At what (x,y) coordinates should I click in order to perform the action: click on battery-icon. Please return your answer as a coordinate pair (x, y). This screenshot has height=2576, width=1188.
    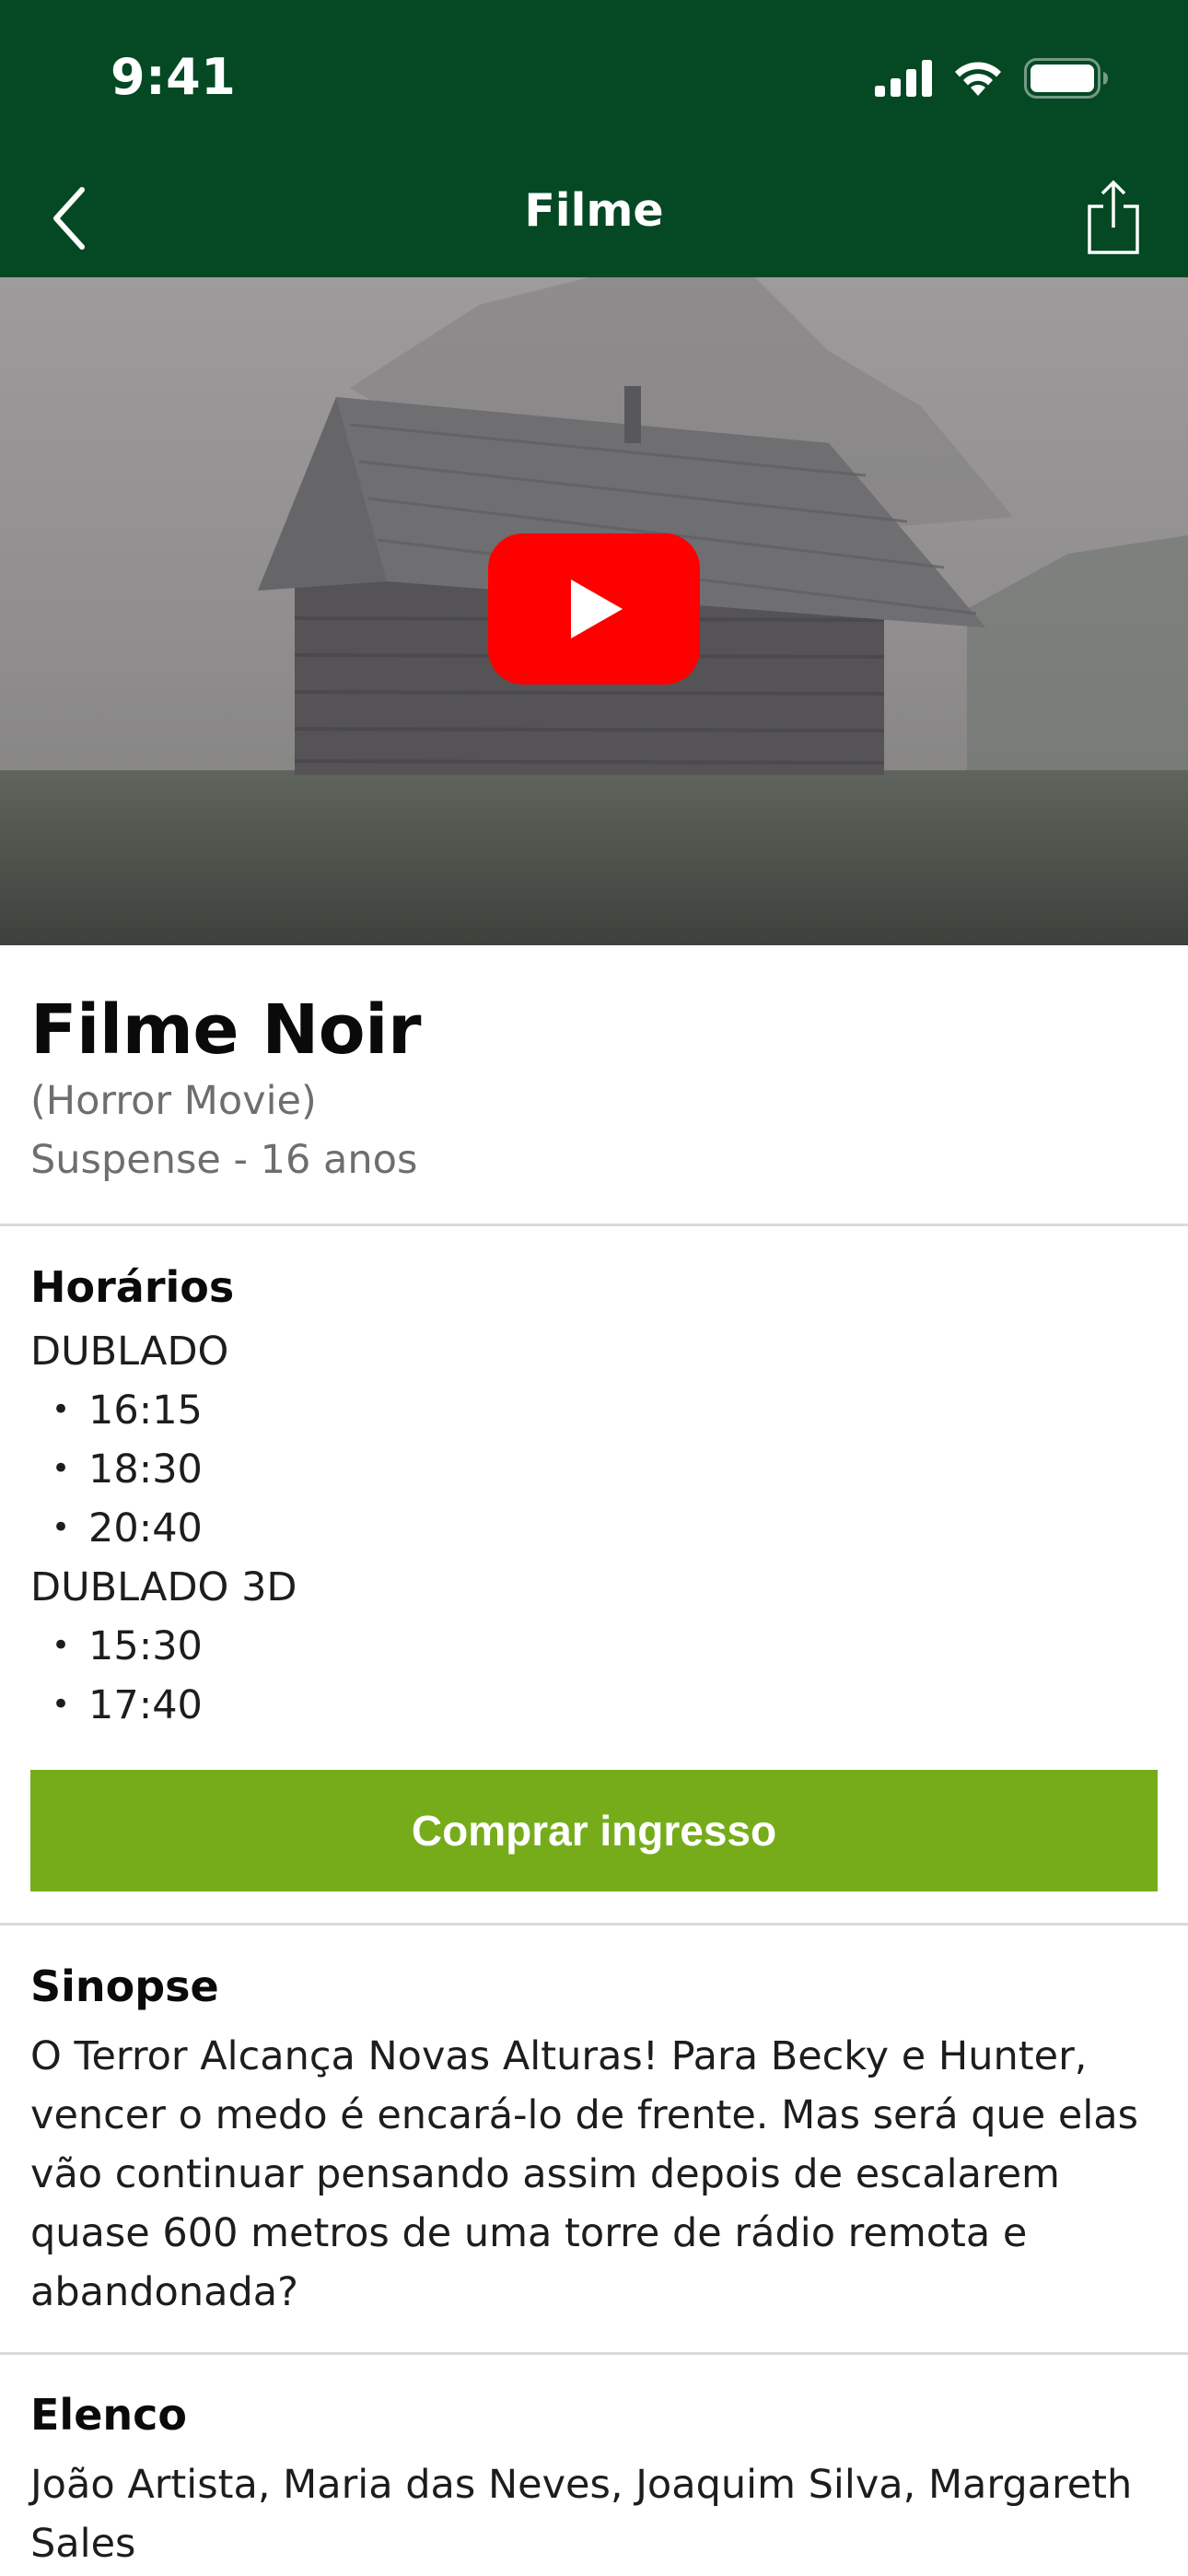
    Looking at the image, I should click on (1066, 78).